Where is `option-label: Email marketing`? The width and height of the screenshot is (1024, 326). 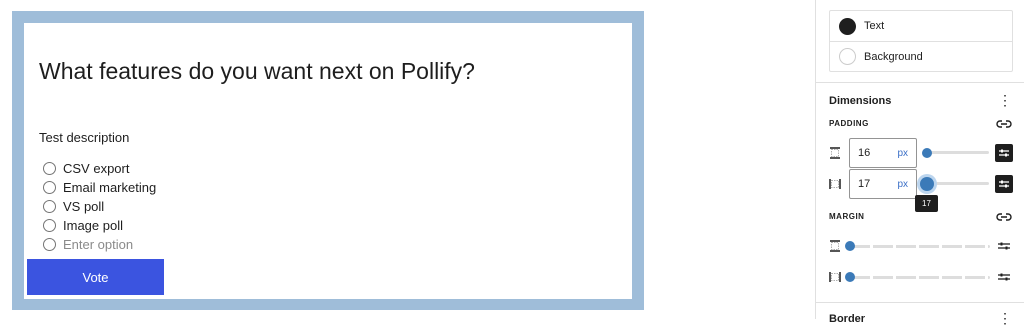
option-label: Email marketing is located at coordinates (110, 187).